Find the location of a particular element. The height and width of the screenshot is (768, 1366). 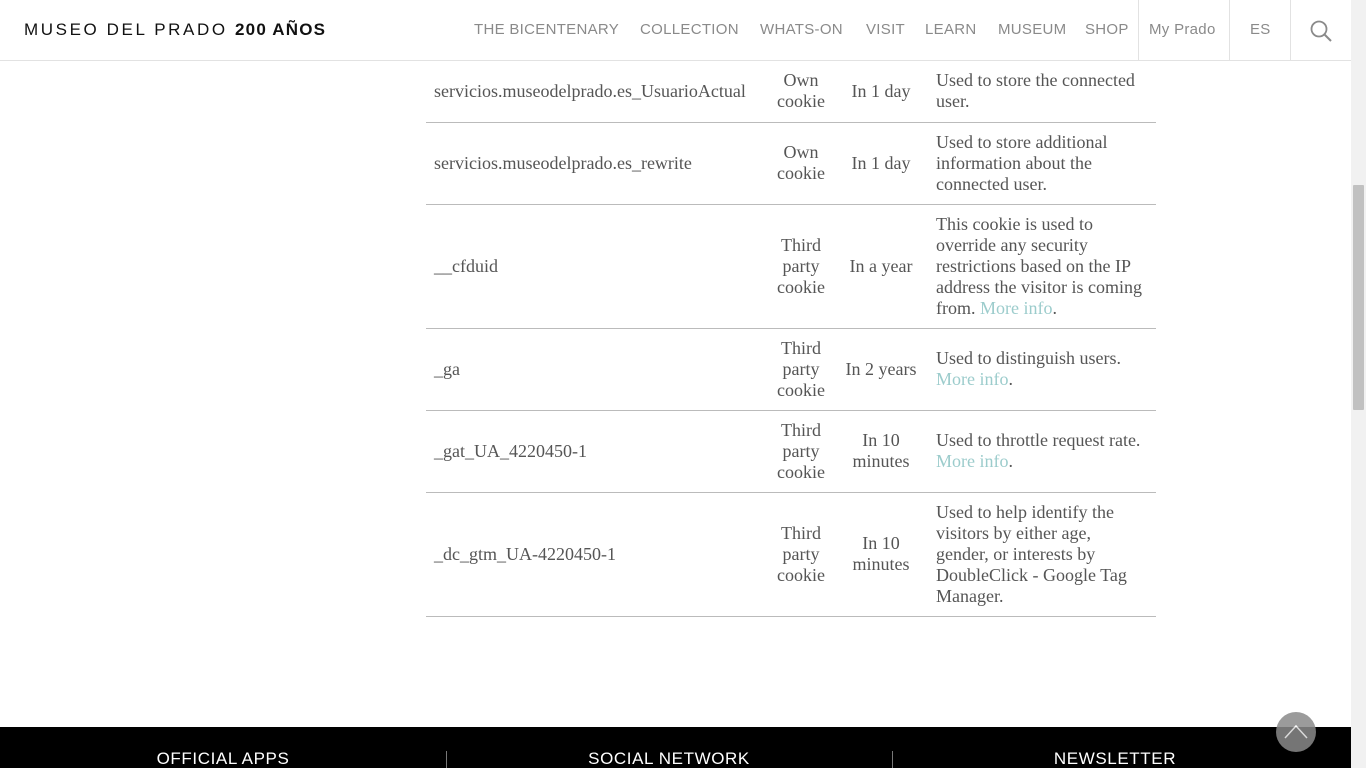

description-text: Used to distinguish users. is located at coordinates (1029, 358).